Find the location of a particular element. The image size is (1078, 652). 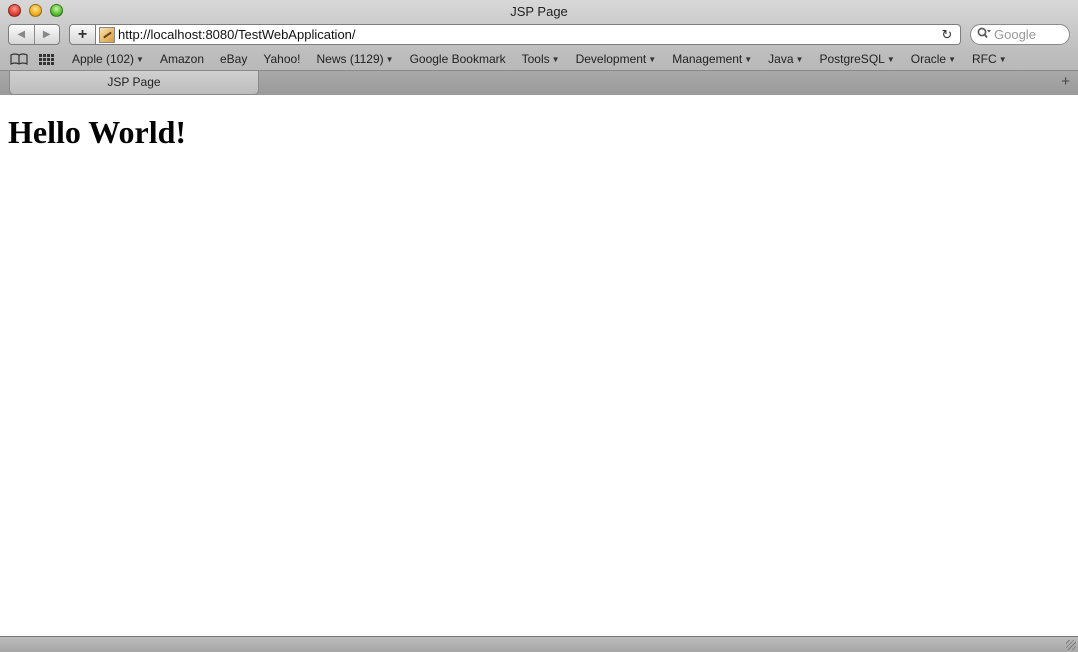

bookmark-item: Apple (102) ▼ is located at coordinates (108, 59).